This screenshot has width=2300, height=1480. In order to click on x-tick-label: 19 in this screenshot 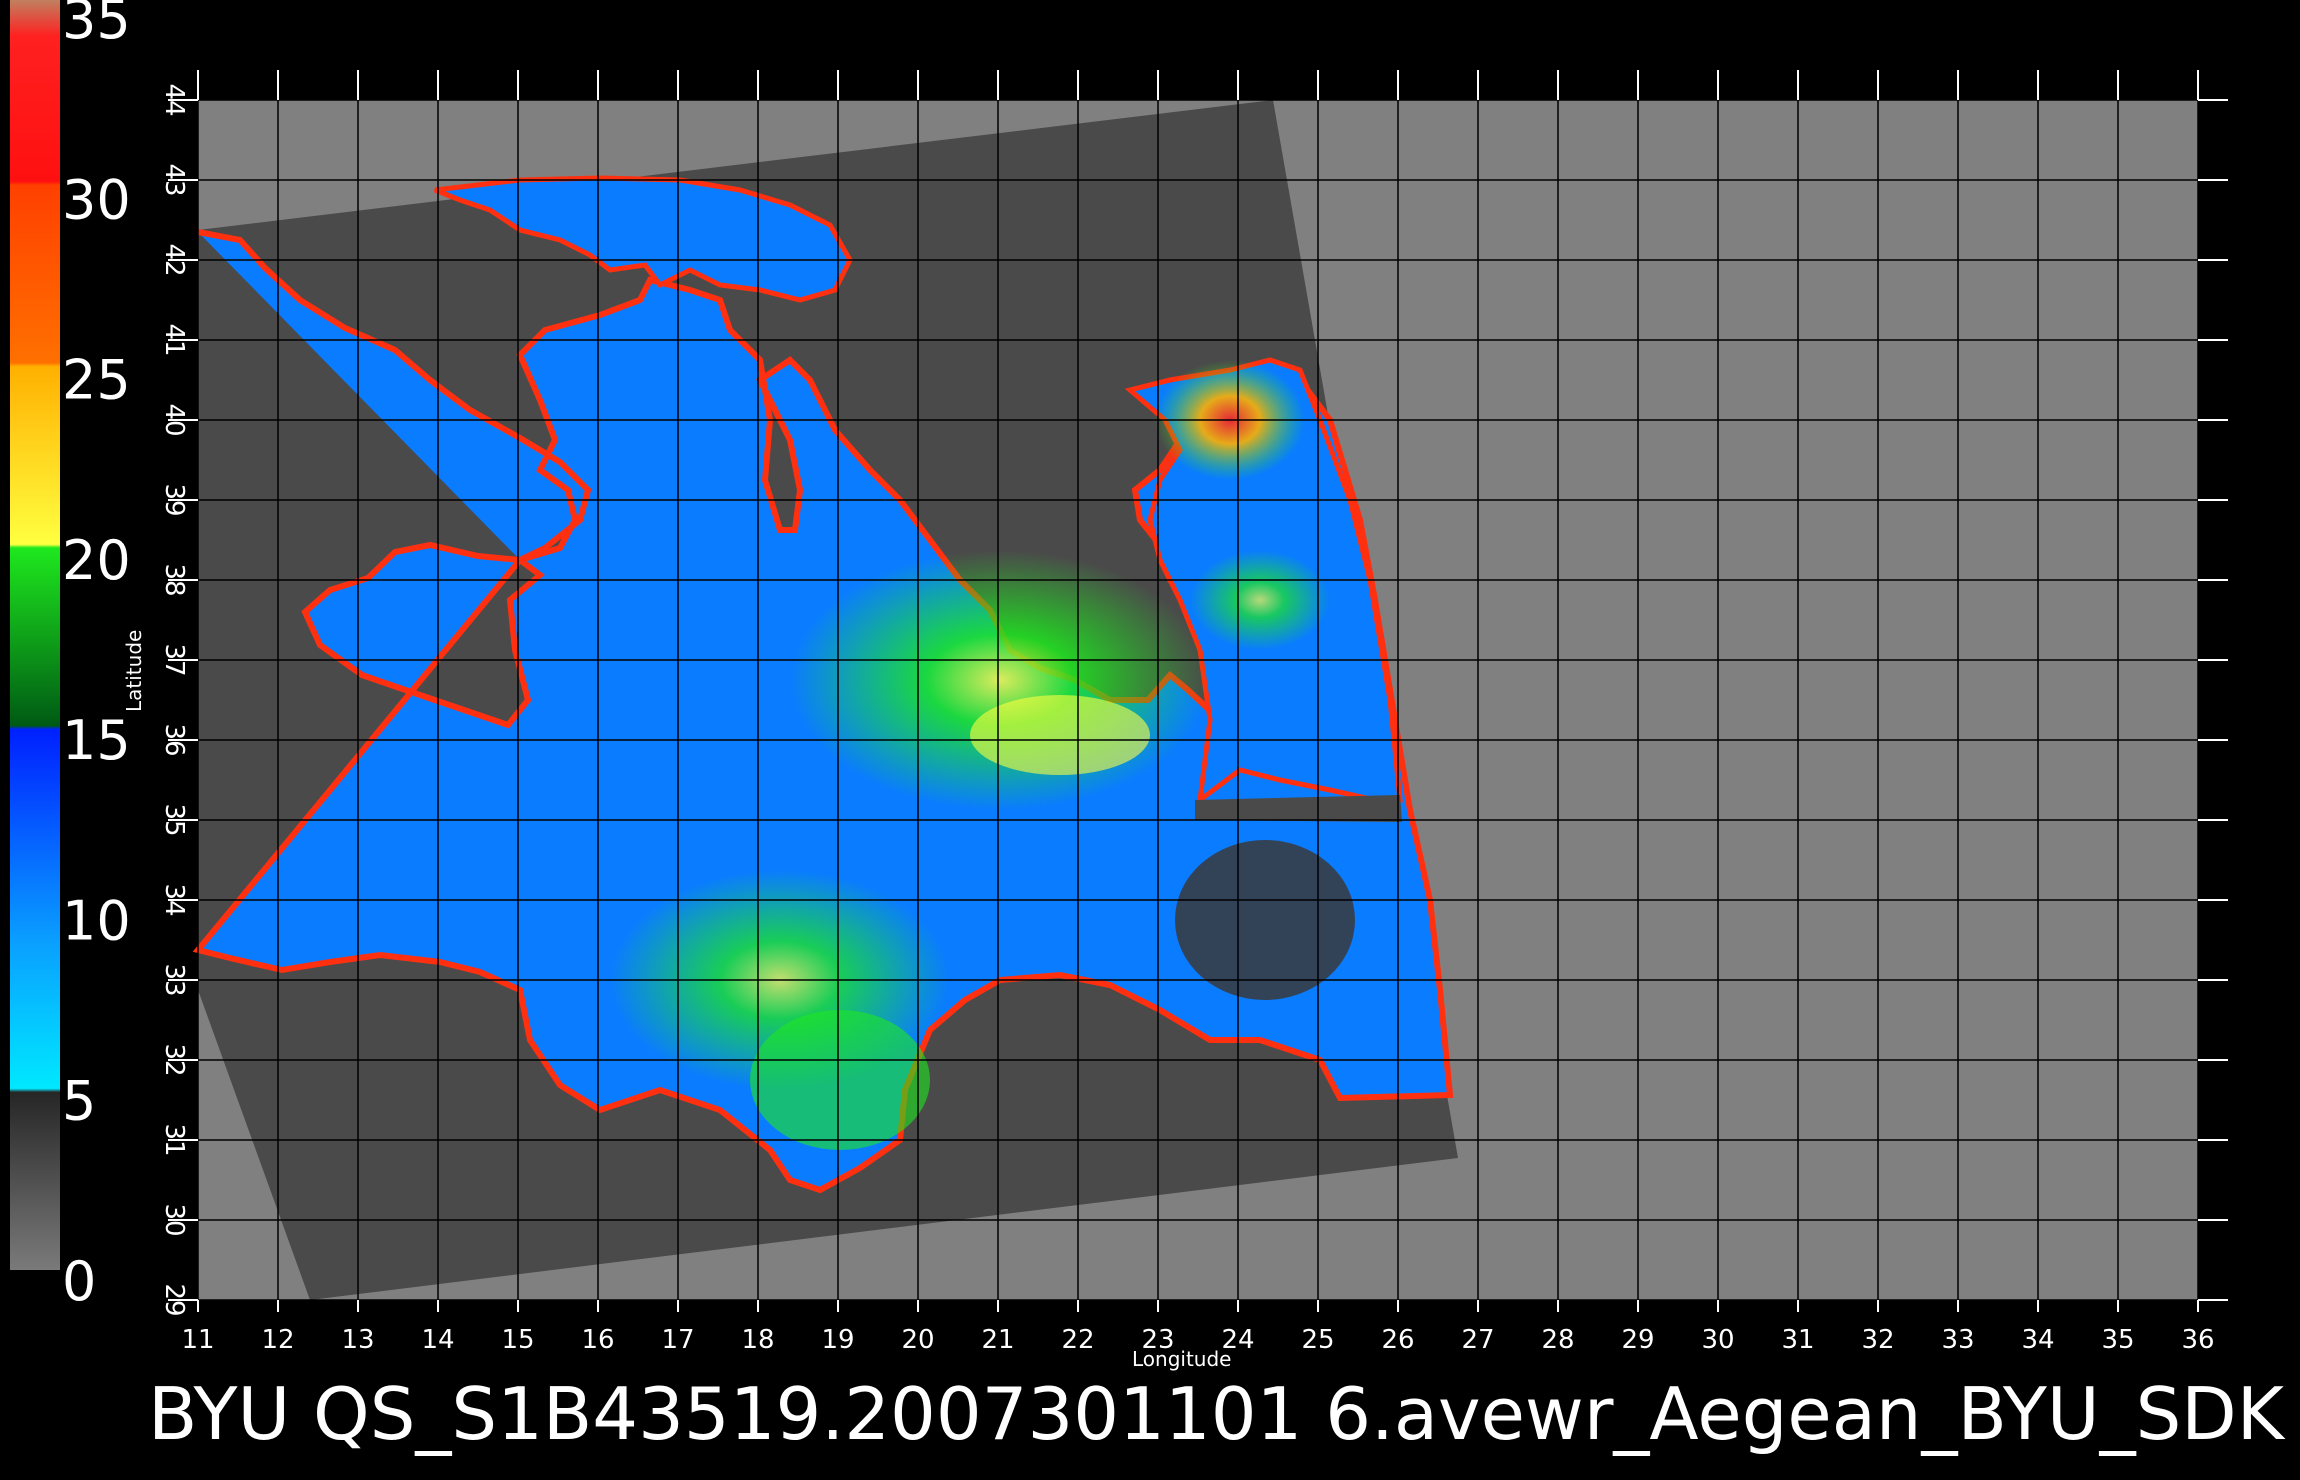, I will do `click(837, 1340)`.